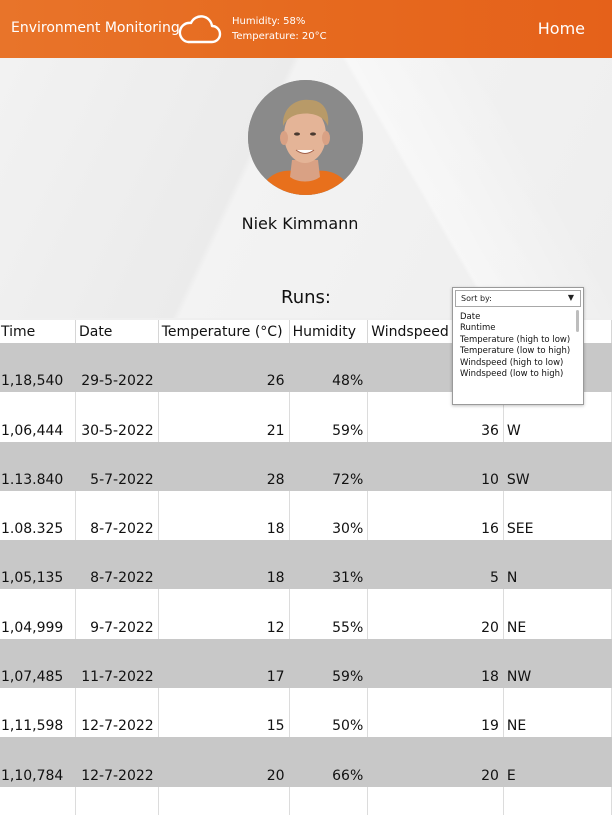 Image resolution: width=612 pixels, height=815 pixels. I want to click on cell-windspeed: 16, so click(435, 515).